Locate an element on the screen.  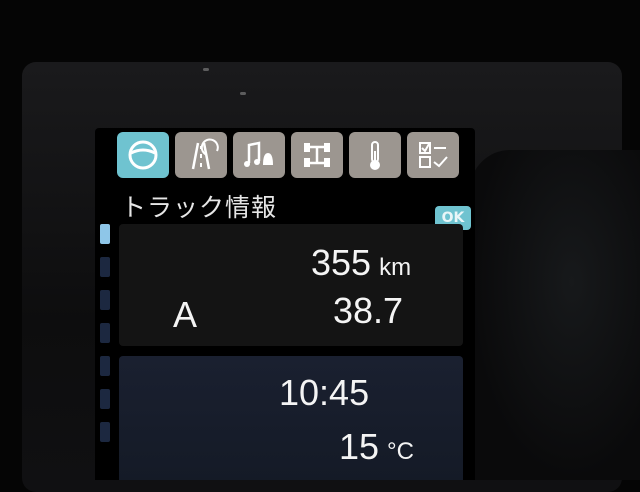
tab-drivetrain is located at coordinates (317, 155).